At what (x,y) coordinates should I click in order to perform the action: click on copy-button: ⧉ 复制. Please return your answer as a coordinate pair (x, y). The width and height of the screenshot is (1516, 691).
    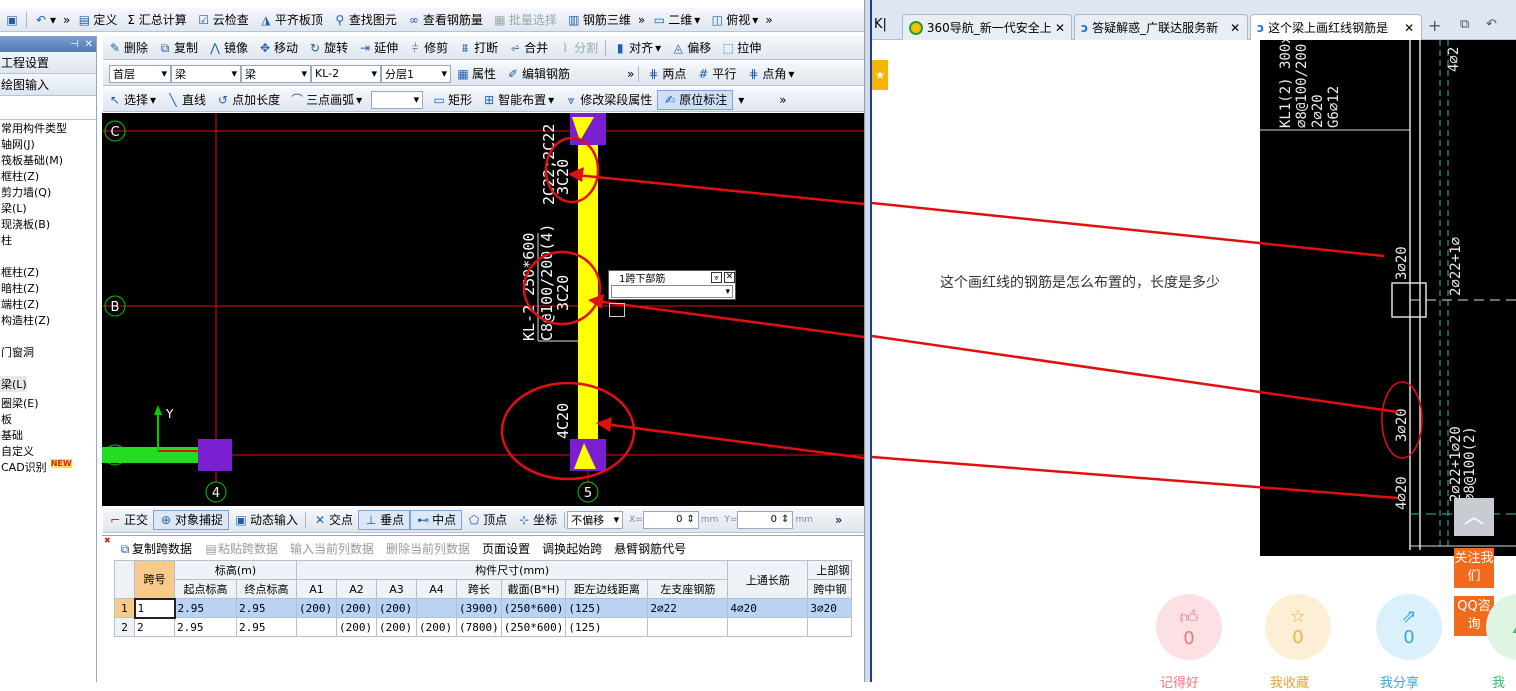
    Looking at the image, I should click on (178, 47).